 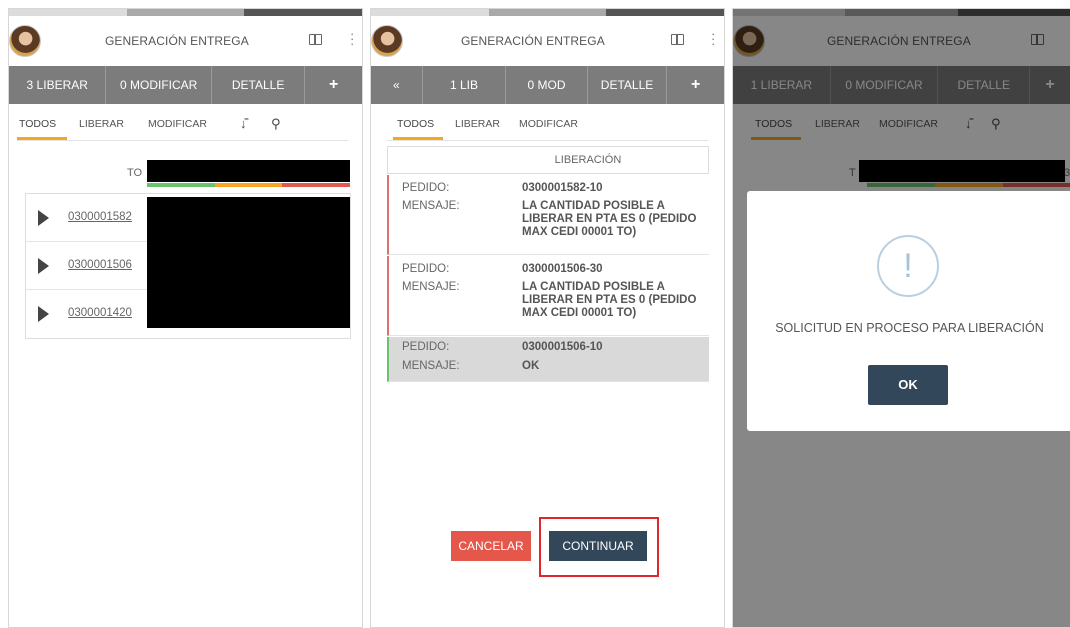 What do you see at coordinates (562, 269) in the screenshot?
I see `pedido-value: 0300001506-30` at bounding box center [562, 269].